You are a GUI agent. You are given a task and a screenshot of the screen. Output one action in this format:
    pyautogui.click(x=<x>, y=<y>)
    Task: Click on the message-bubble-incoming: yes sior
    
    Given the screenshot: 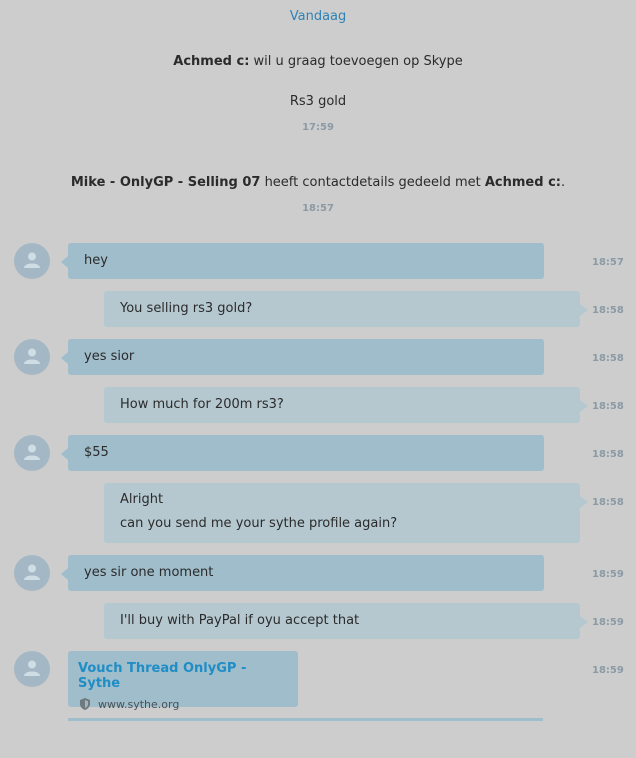 What is the action you would take?
    pyautogui.click(x=302, y=357)
    